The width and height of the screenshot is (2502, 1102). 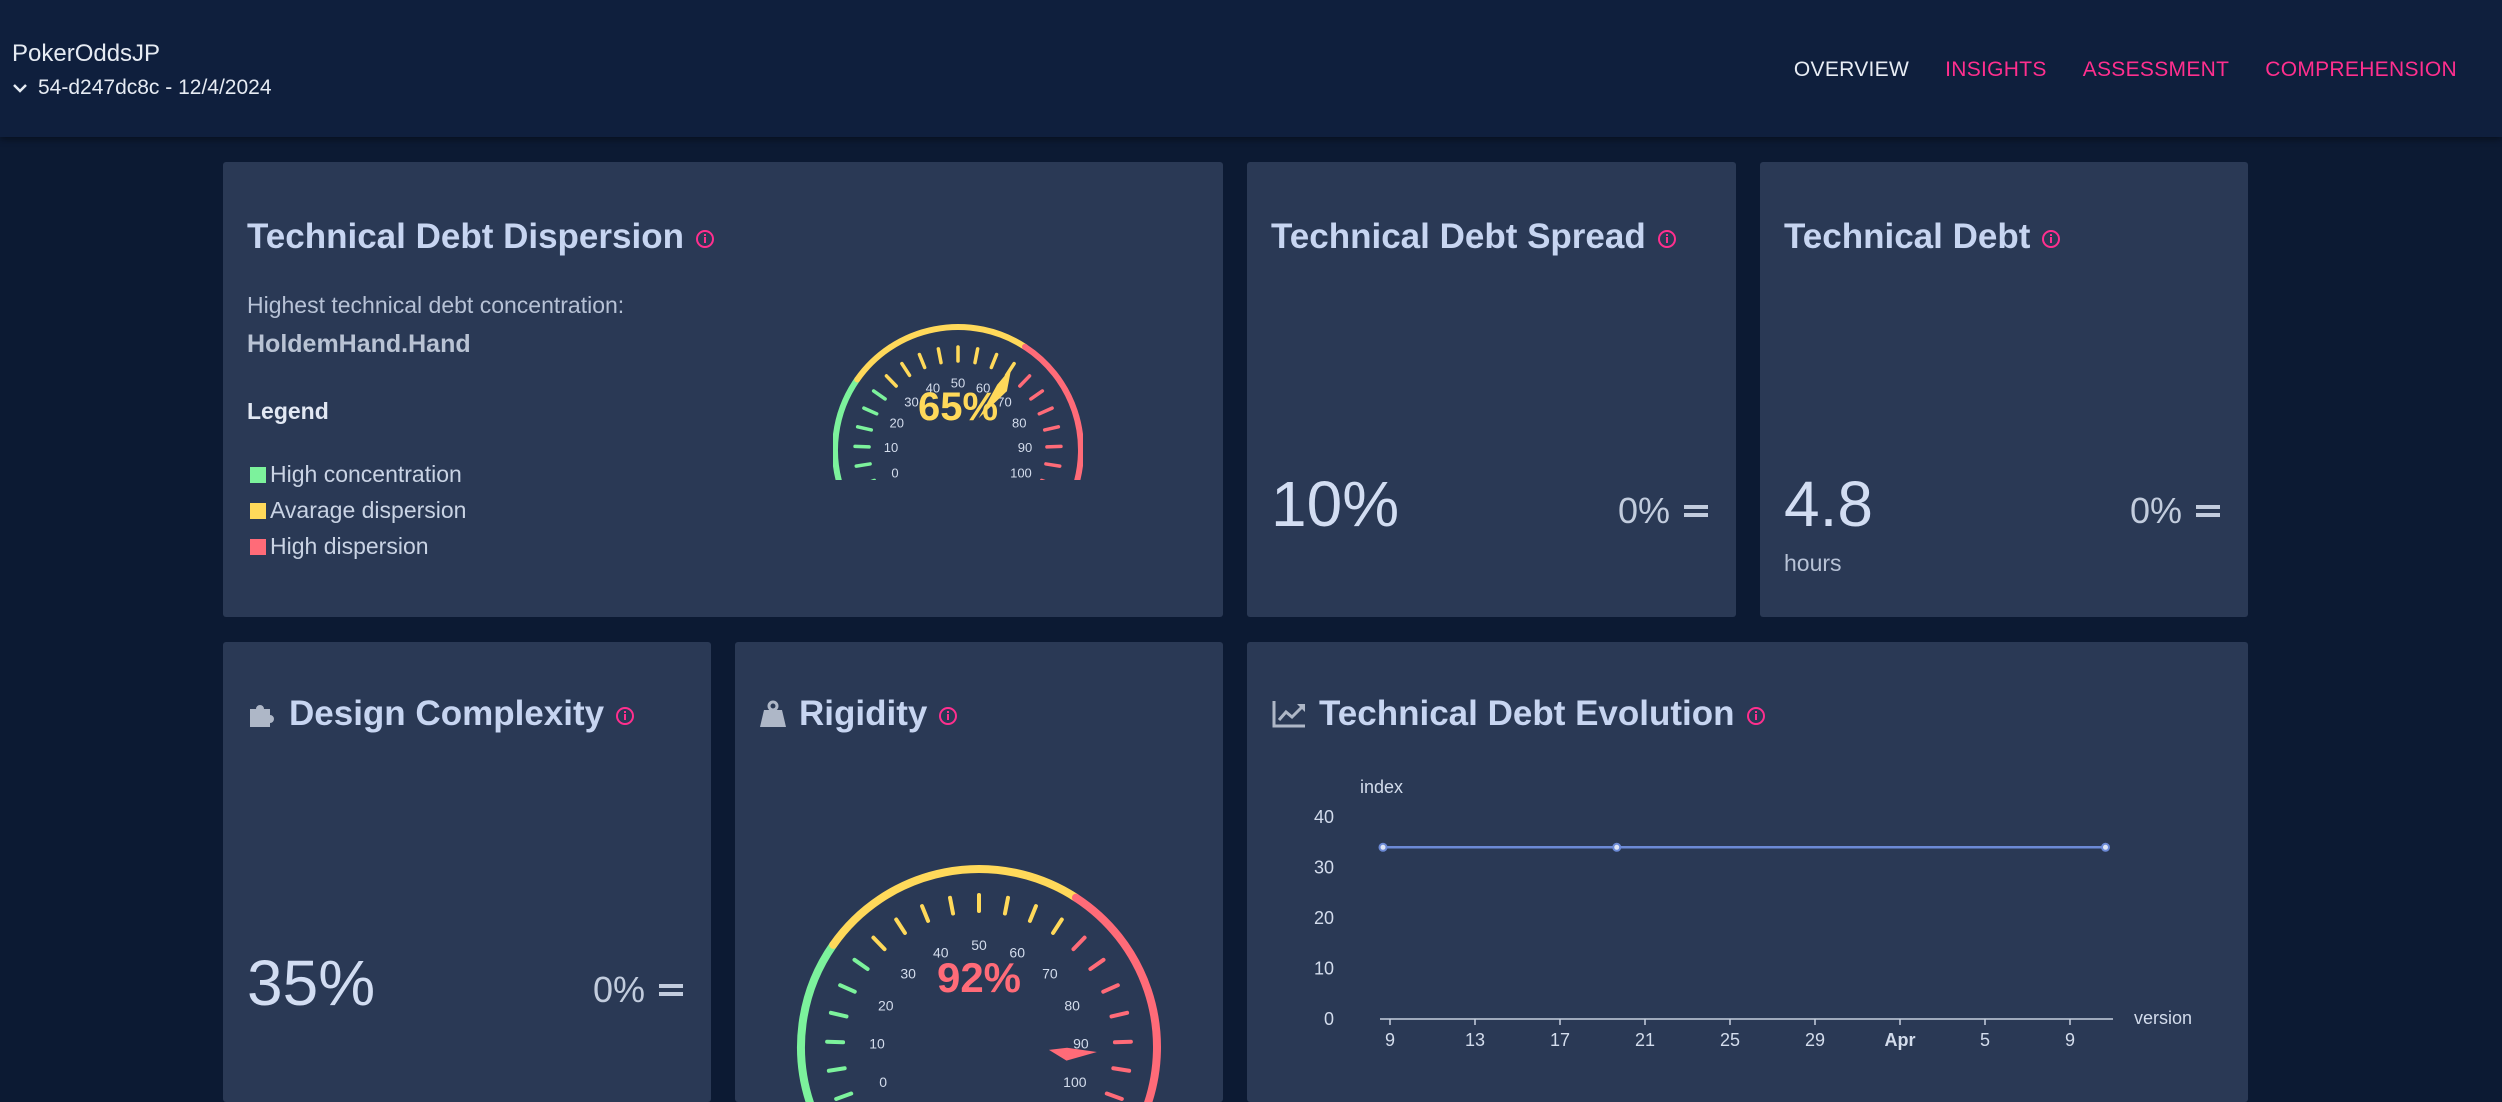 I want to click on version-selector: 54-d247dc8c - 12/4/2024, so click(x=142, y=88).